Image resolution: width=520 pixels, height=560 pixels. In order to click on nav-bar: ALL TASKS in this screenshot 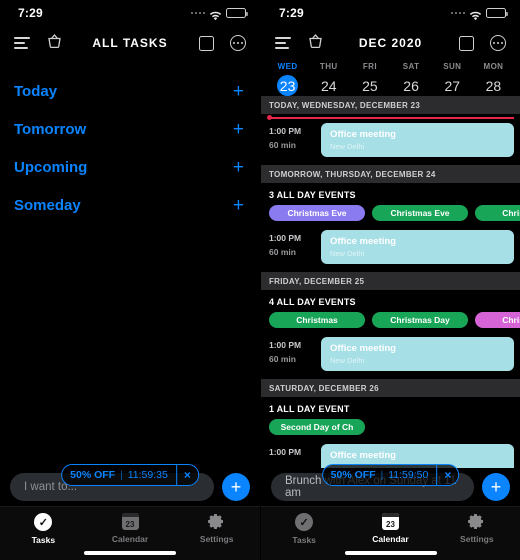, I will do `click(130, 43)`.